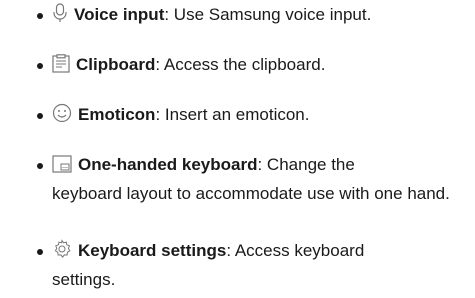  Describe the element at coordinates (240, 64) in the screenshot. I see `item-description: : Access the clipboard.` at that location.